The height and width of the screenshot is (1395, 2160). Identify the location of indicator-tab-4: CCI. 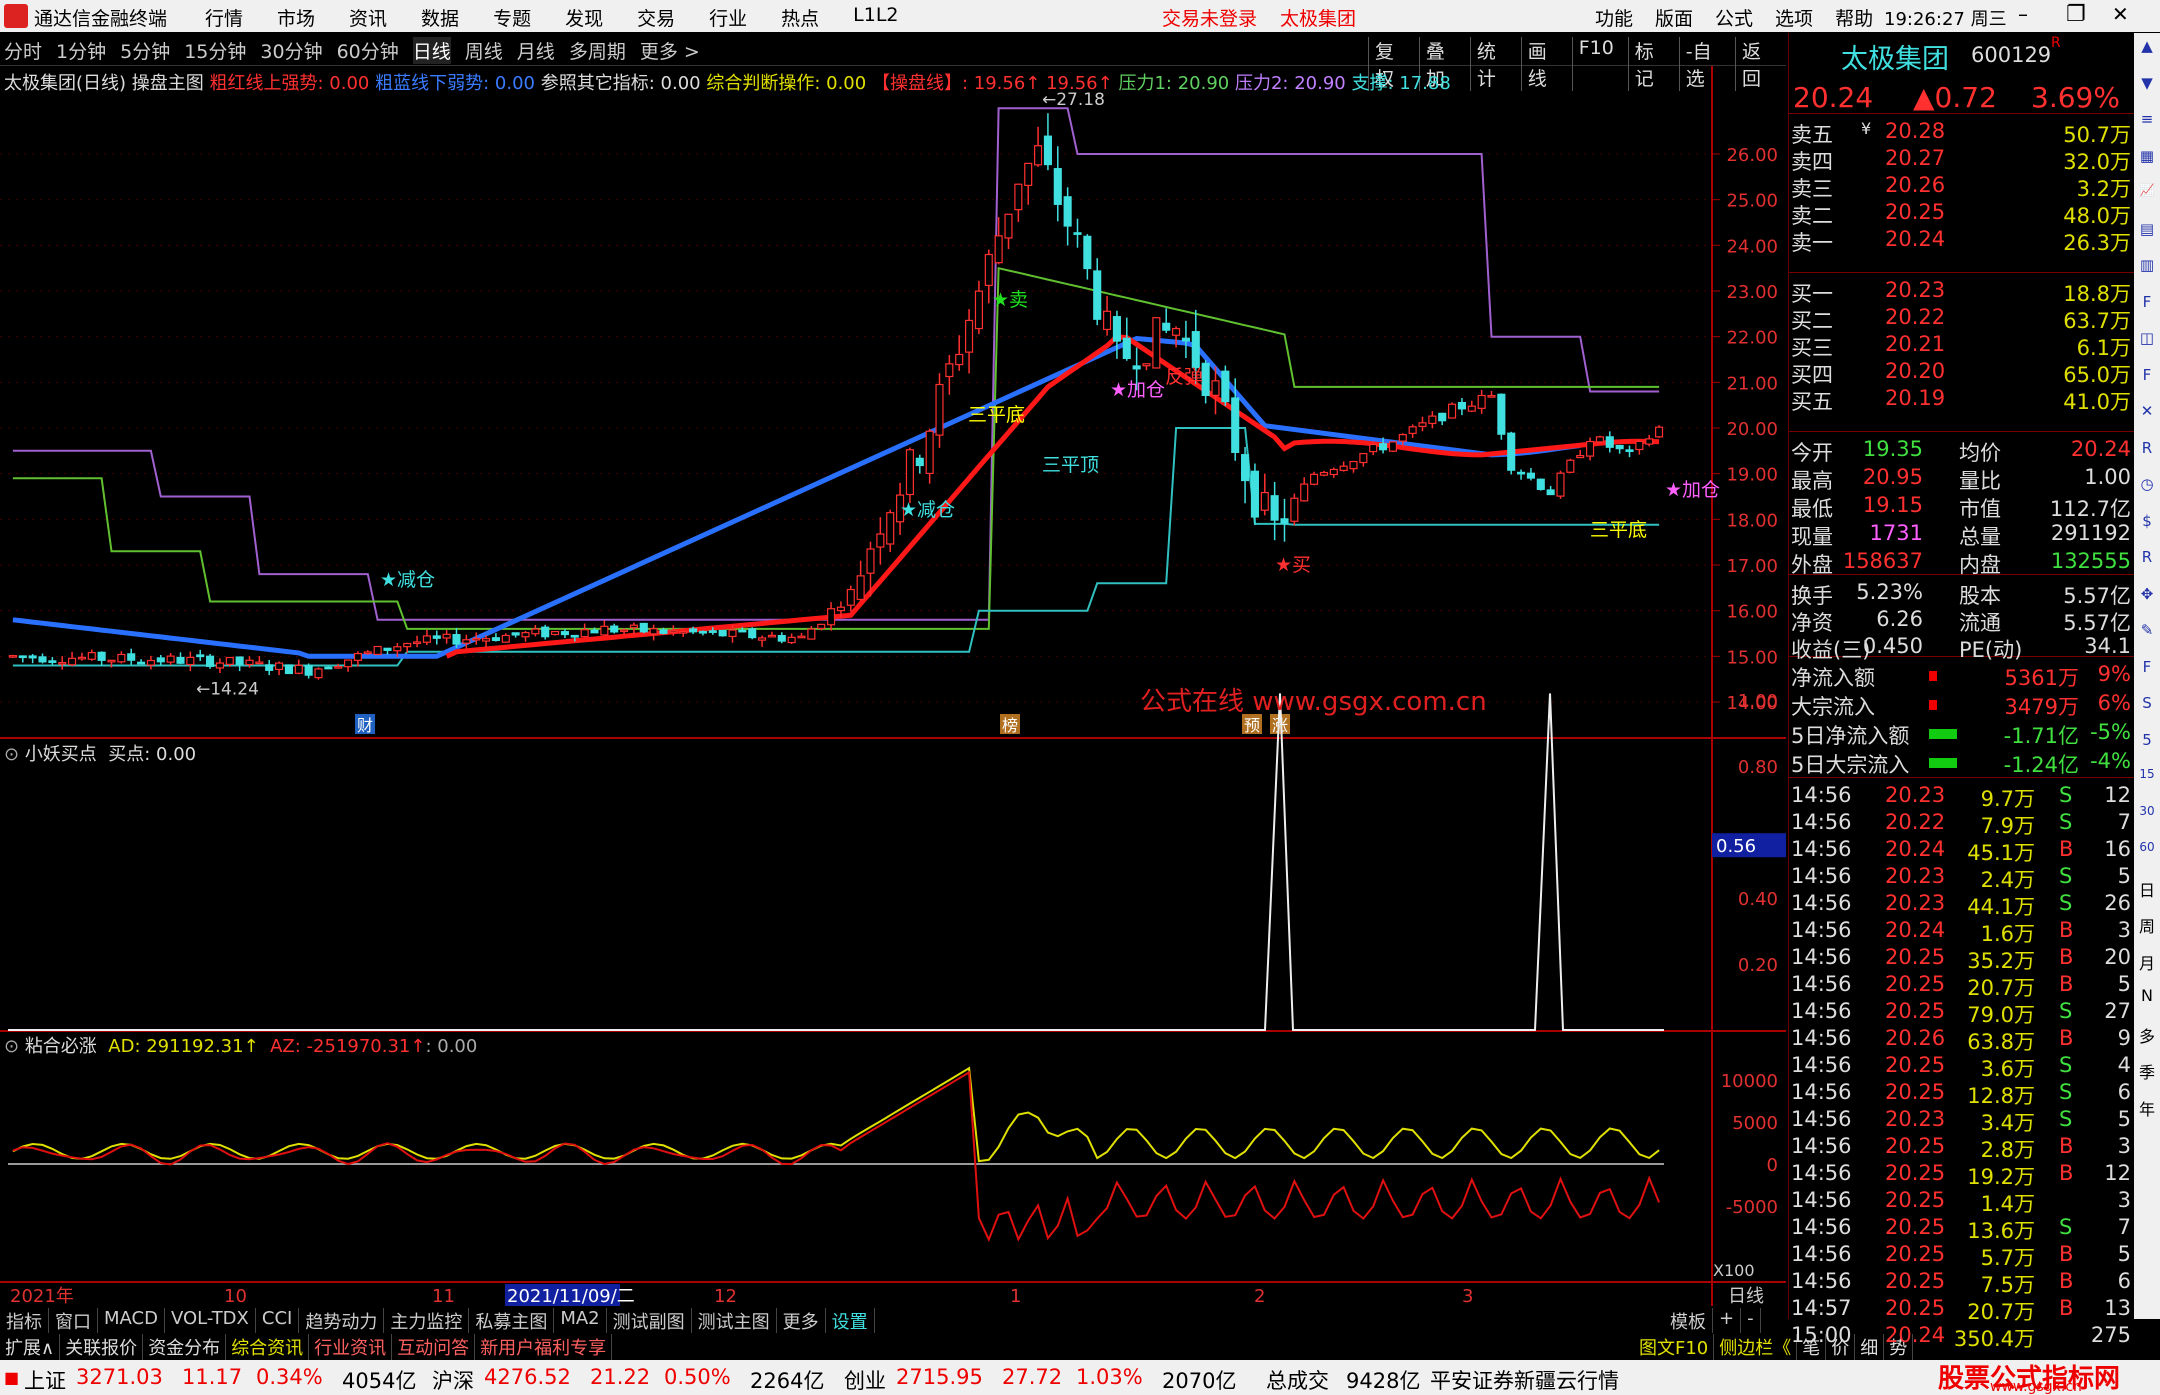
(278, 1321).